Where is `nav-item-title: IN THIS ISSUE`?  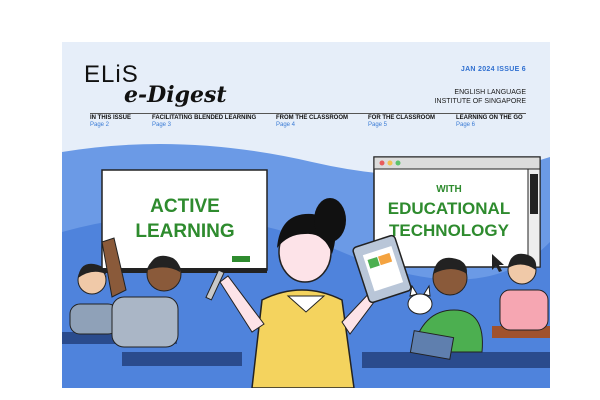
nav-item-title: IN THIS ISSUE is located at coordinates (111, 118).